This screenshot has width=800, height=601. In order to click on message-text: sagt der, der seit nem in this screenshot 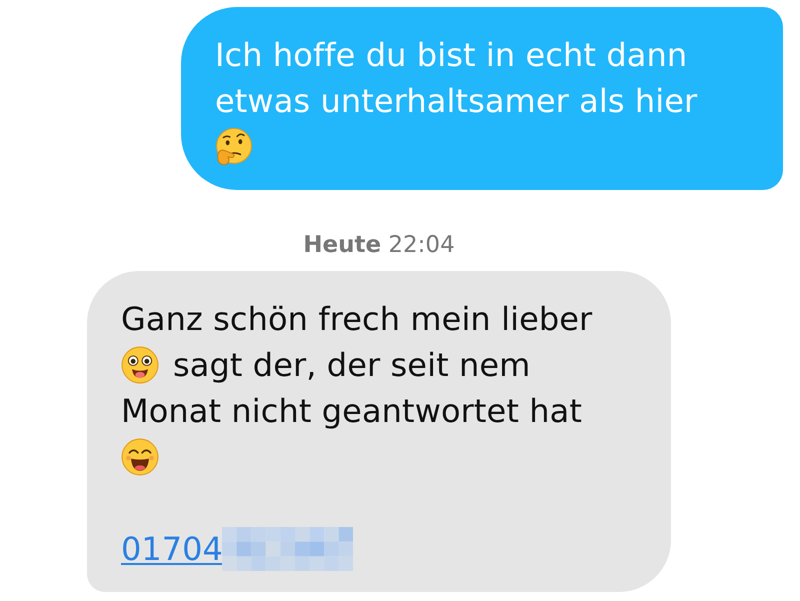, I will do `click(351, 365)`.